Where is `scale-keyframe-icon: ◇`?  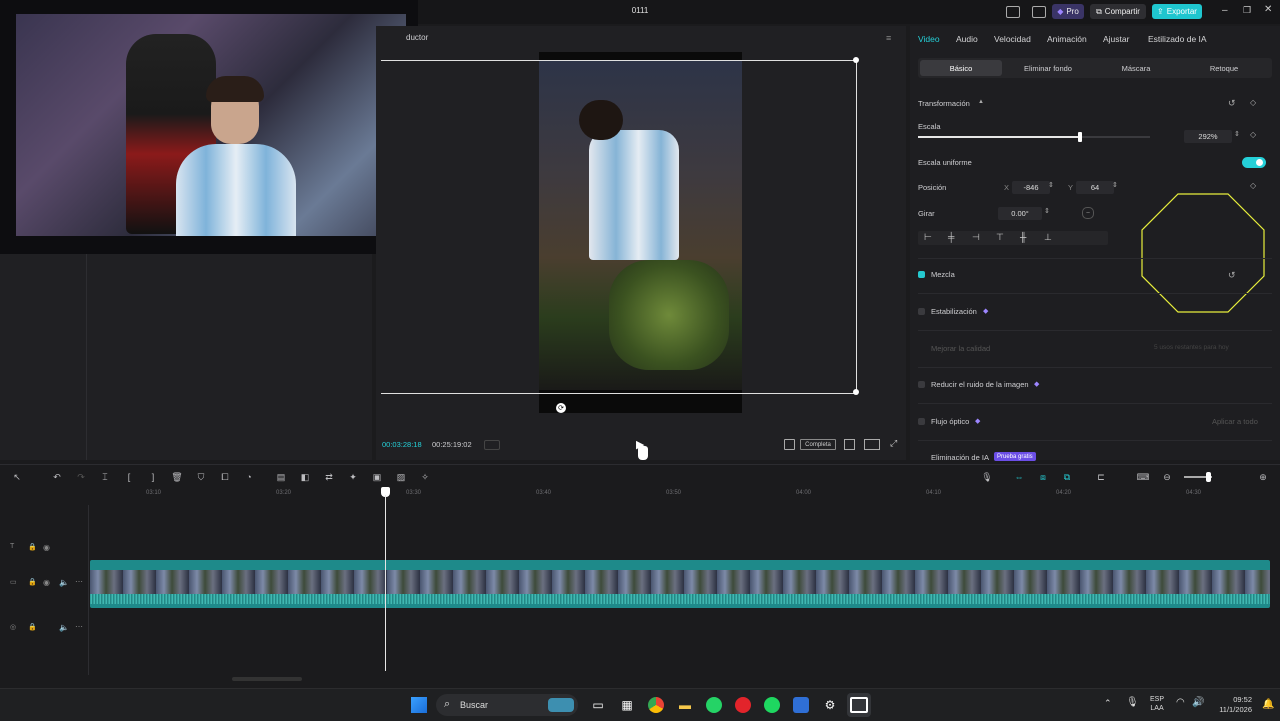 scale-keyframe-icon: ◇ is located at coordinates (1253, 134).